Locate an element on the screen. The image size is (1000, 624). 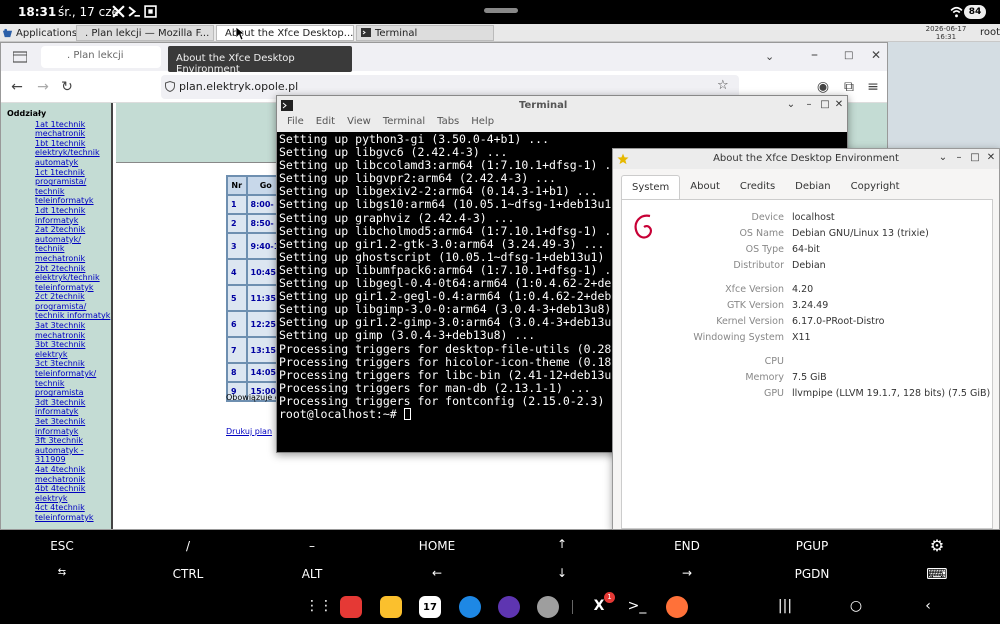
terminal-maximize-icon: □ is located at coordinates (825, 105).